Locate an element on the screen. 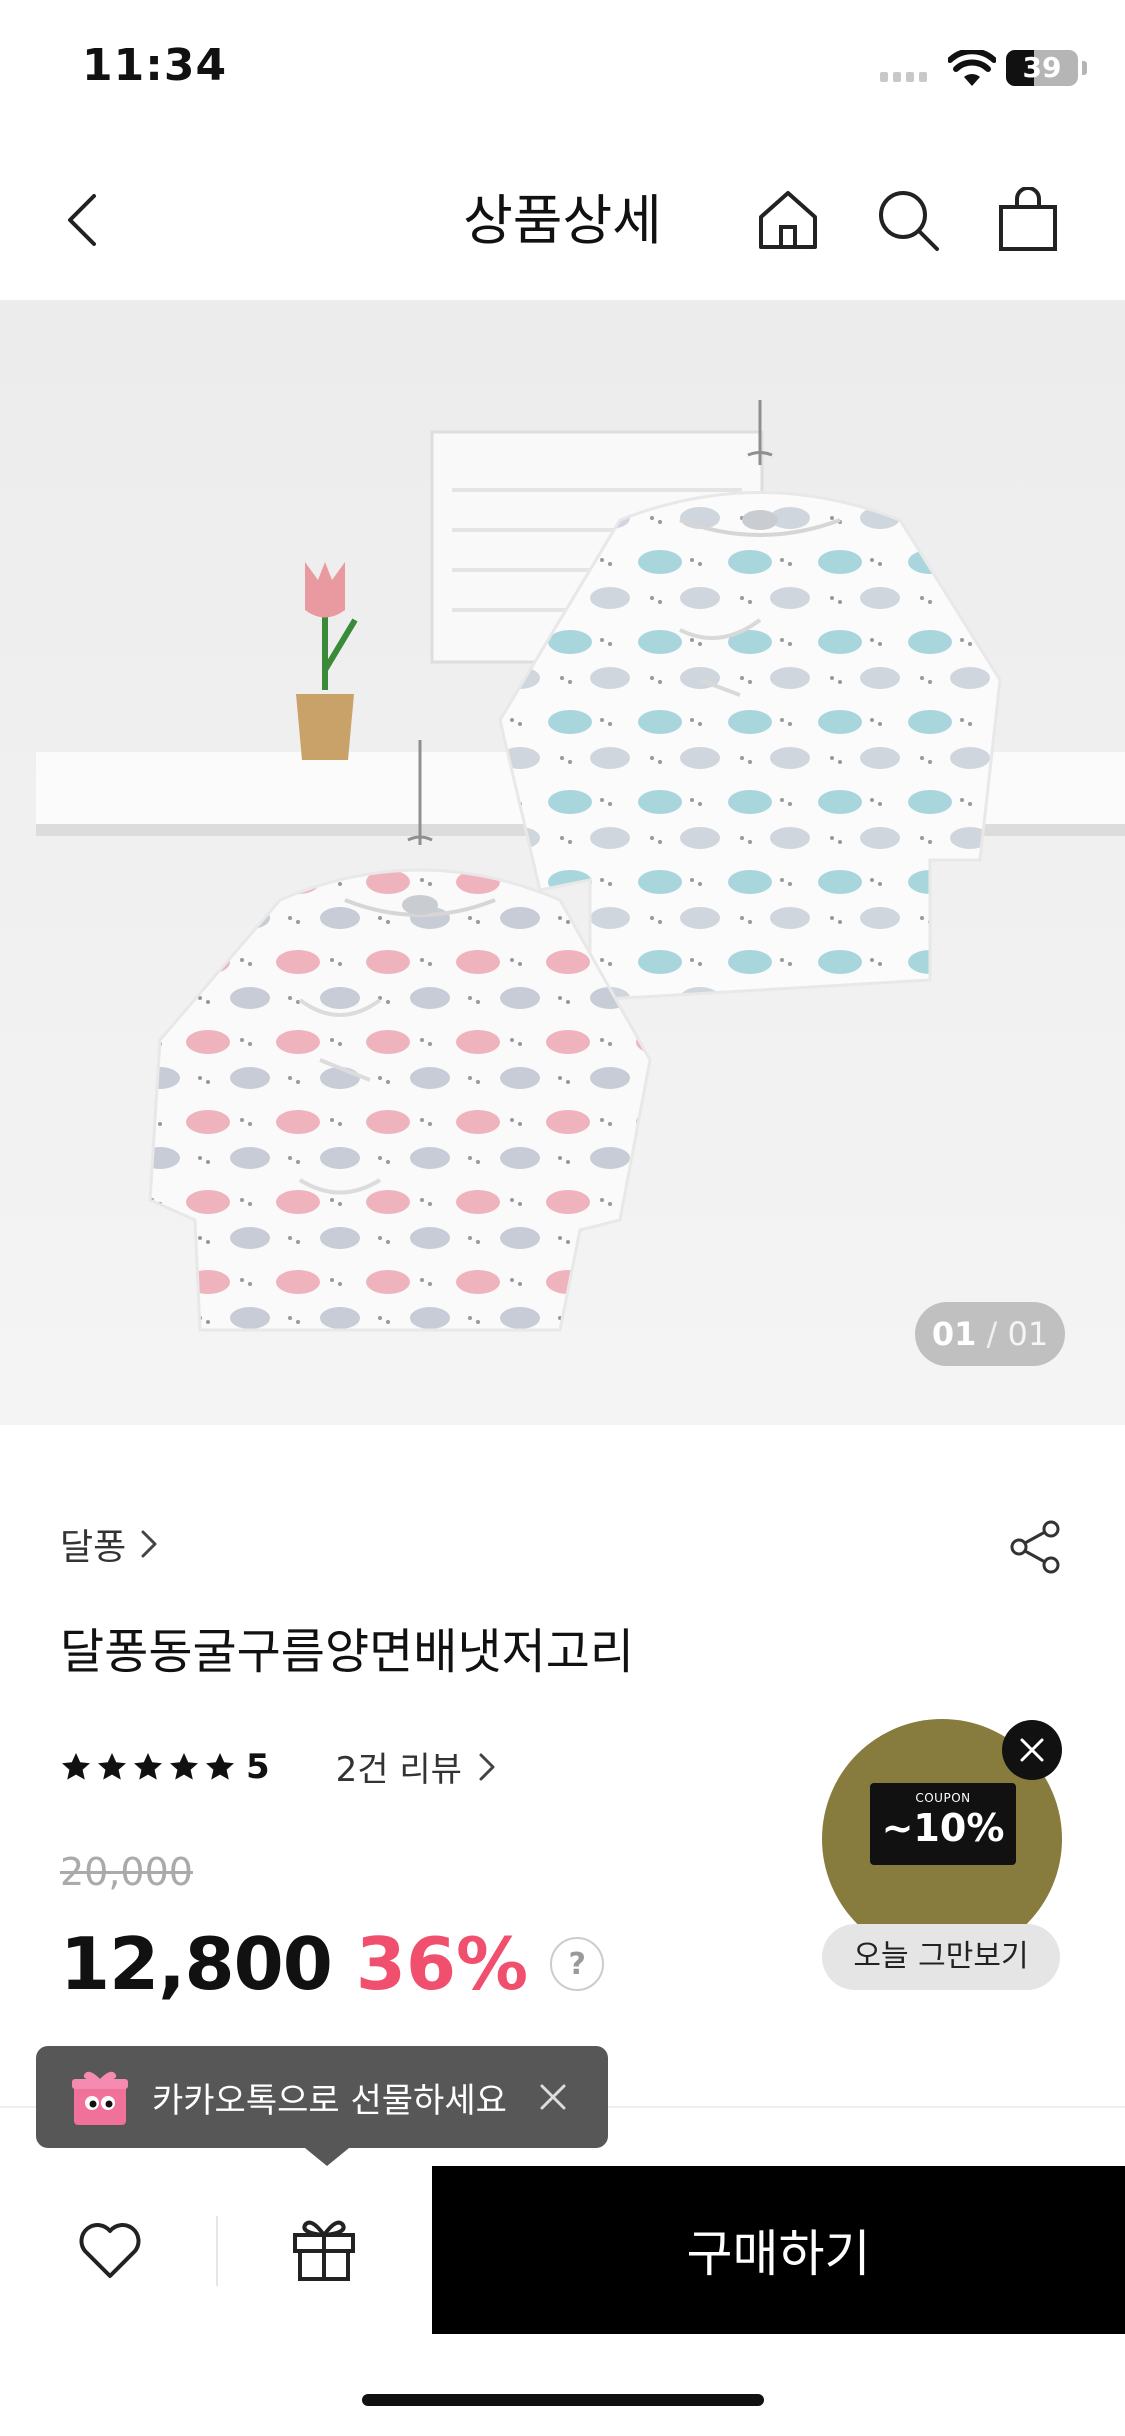  gift-button is located at coordinates (324, 2248).